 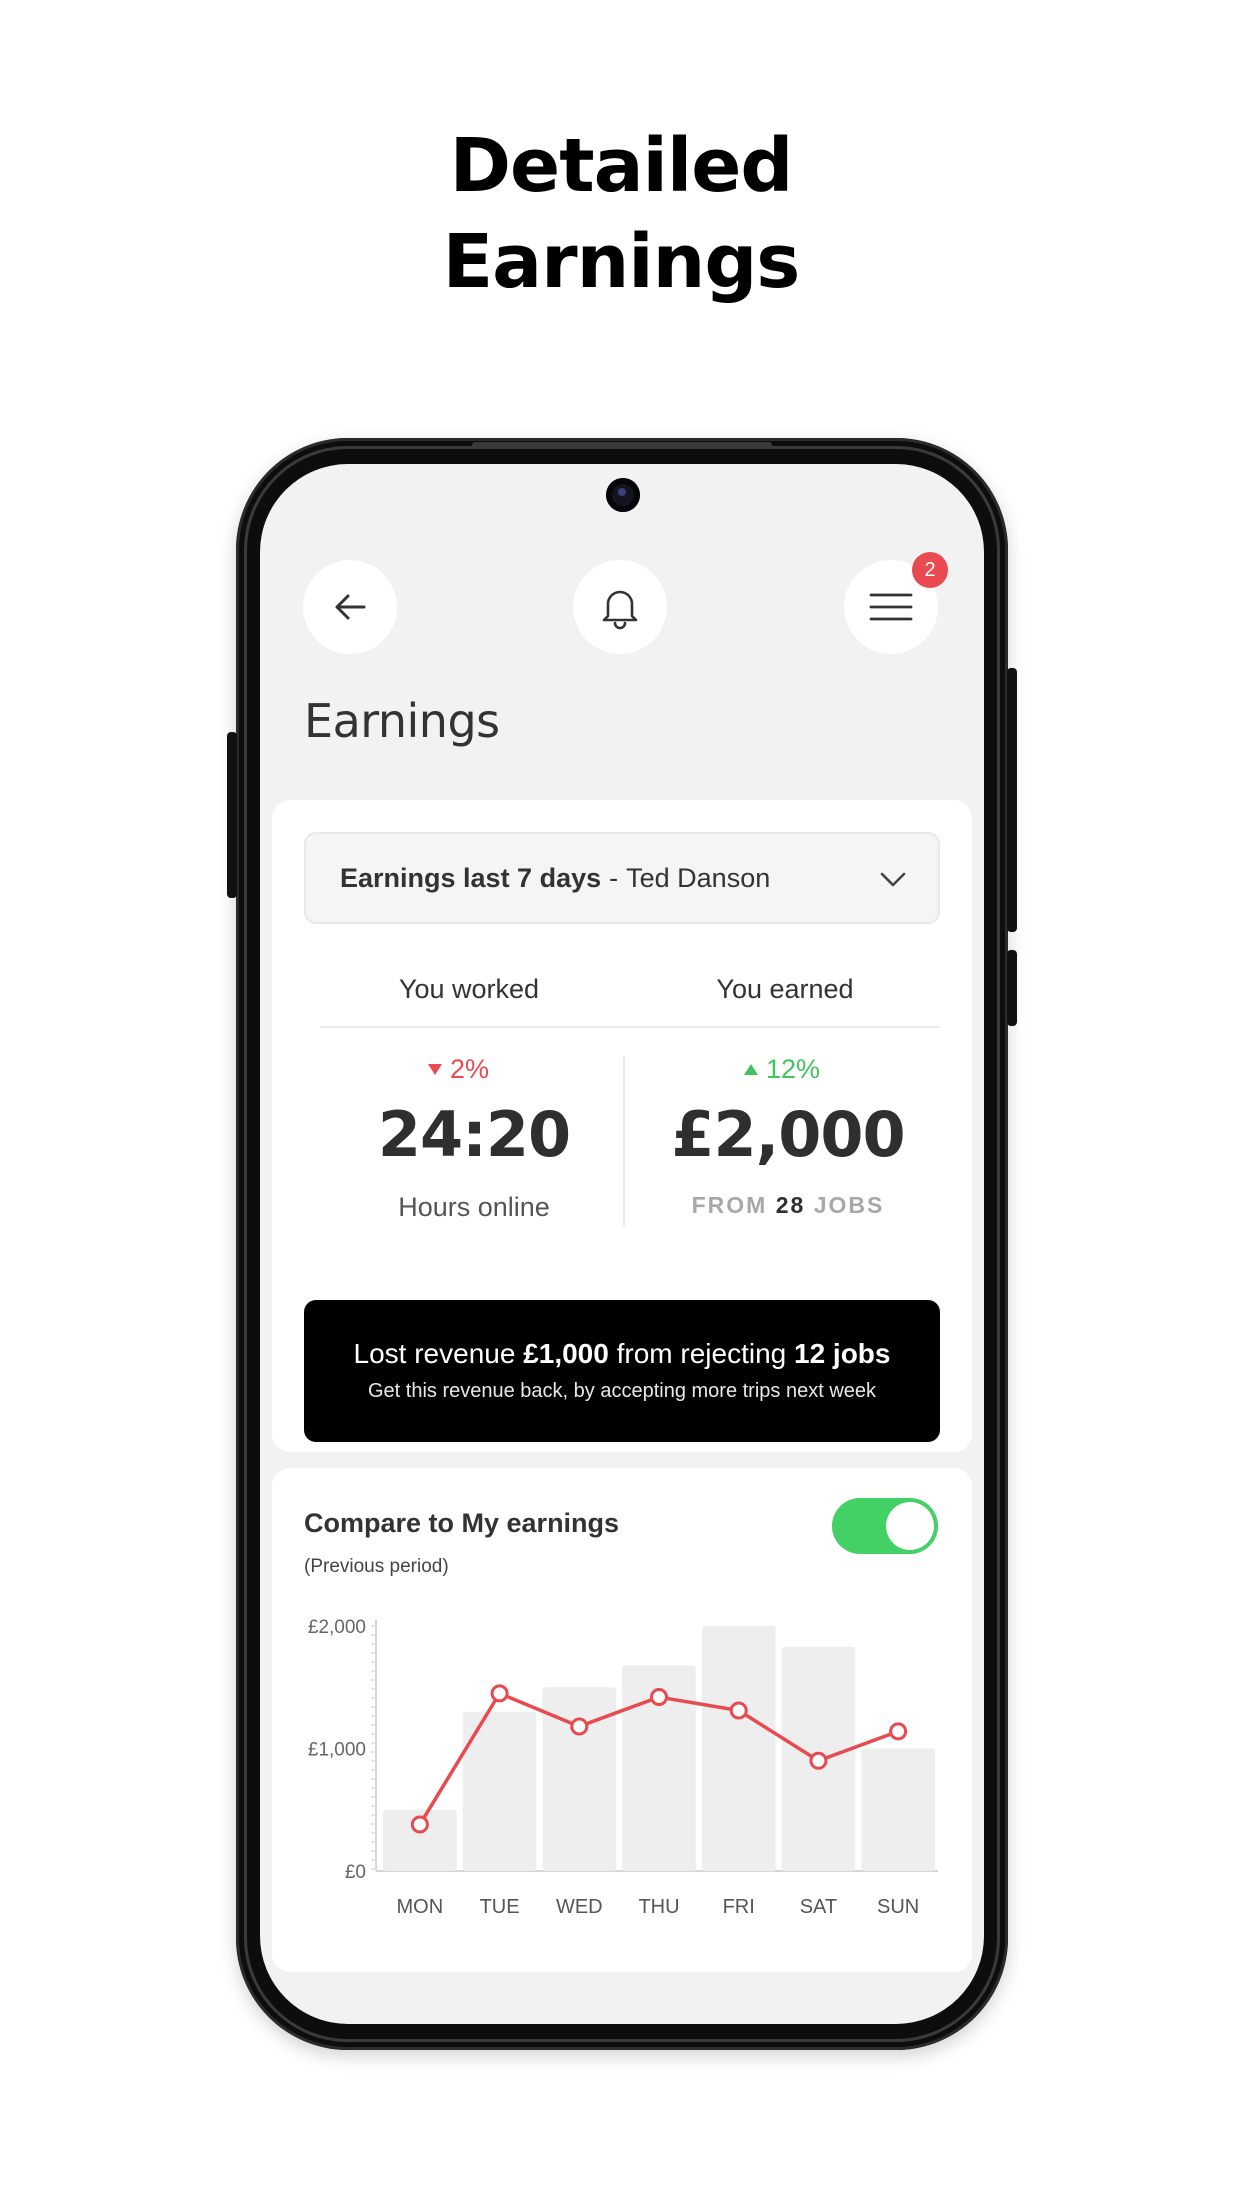 I want to click on you-worked-label: You worked, so click(x=469, y=989).